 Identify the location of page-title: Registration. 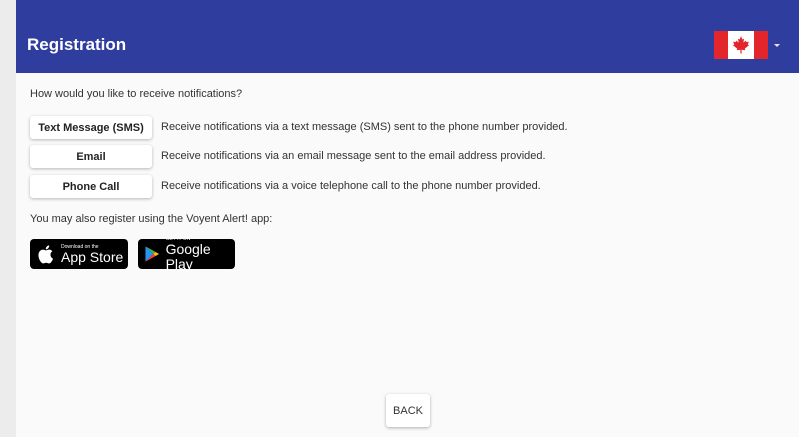
(77, 44).